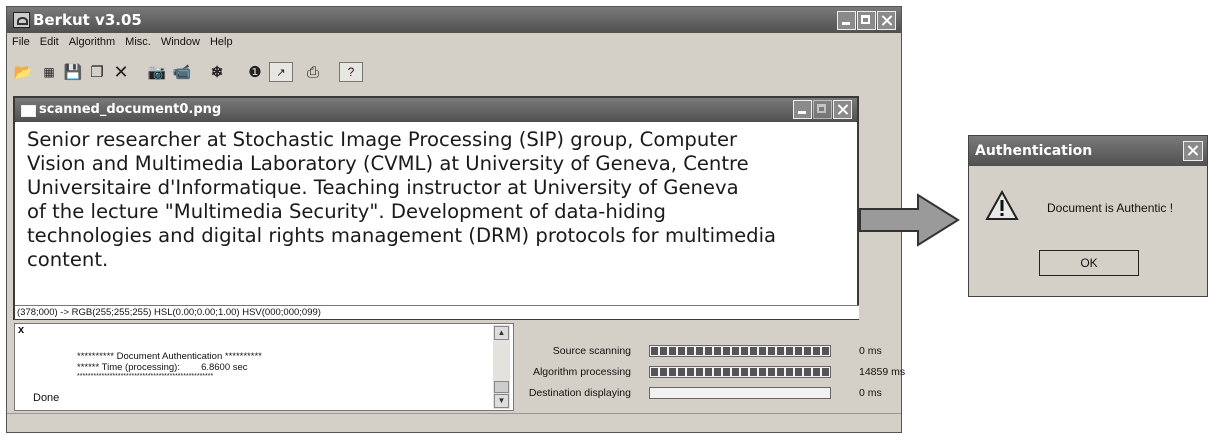 The image size is (1211, 441). What do you see at coordinates (351, 72) in the screenshot?
I see `help-icon: ?` at bounding box center [351, 72].